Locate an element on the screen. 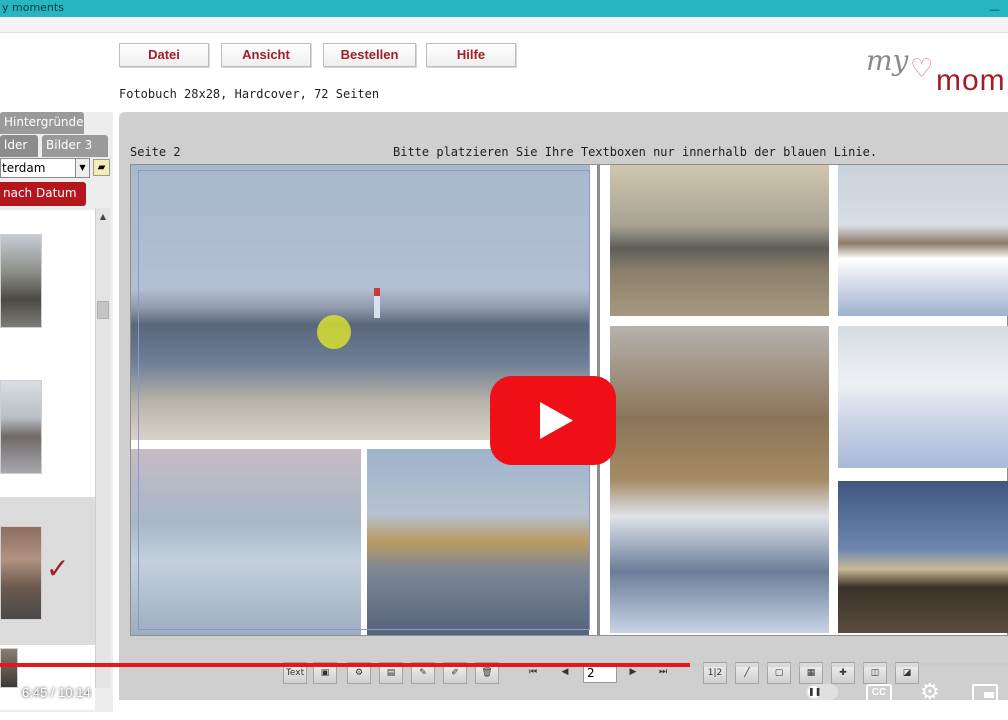  tab-bilder-3: Bilder 3 is located at coordinates (75, 146).